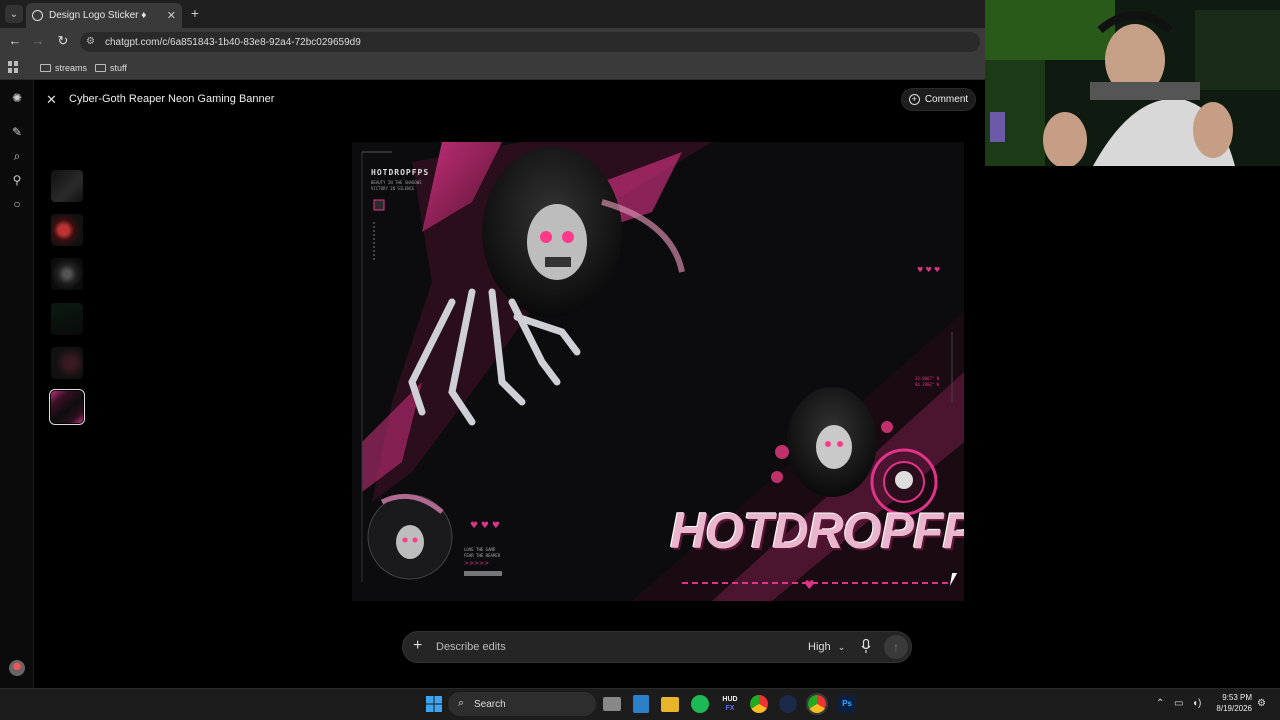 The height and width of the screenshot is (720, 1280). What do you see at coordinates (17, 180) in the screenshot?
I see `pin-icon: ⚲` at bounding box center [17, 180].